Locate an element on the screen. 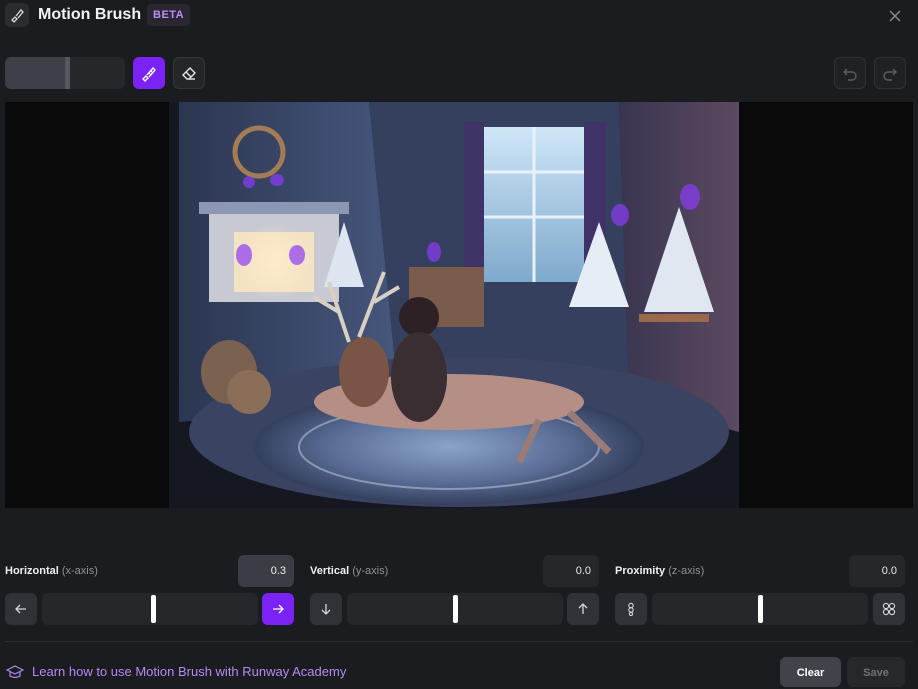 This screenshot has height=689, width=918. arrow-up-icon is located at coordinates (583, 608).